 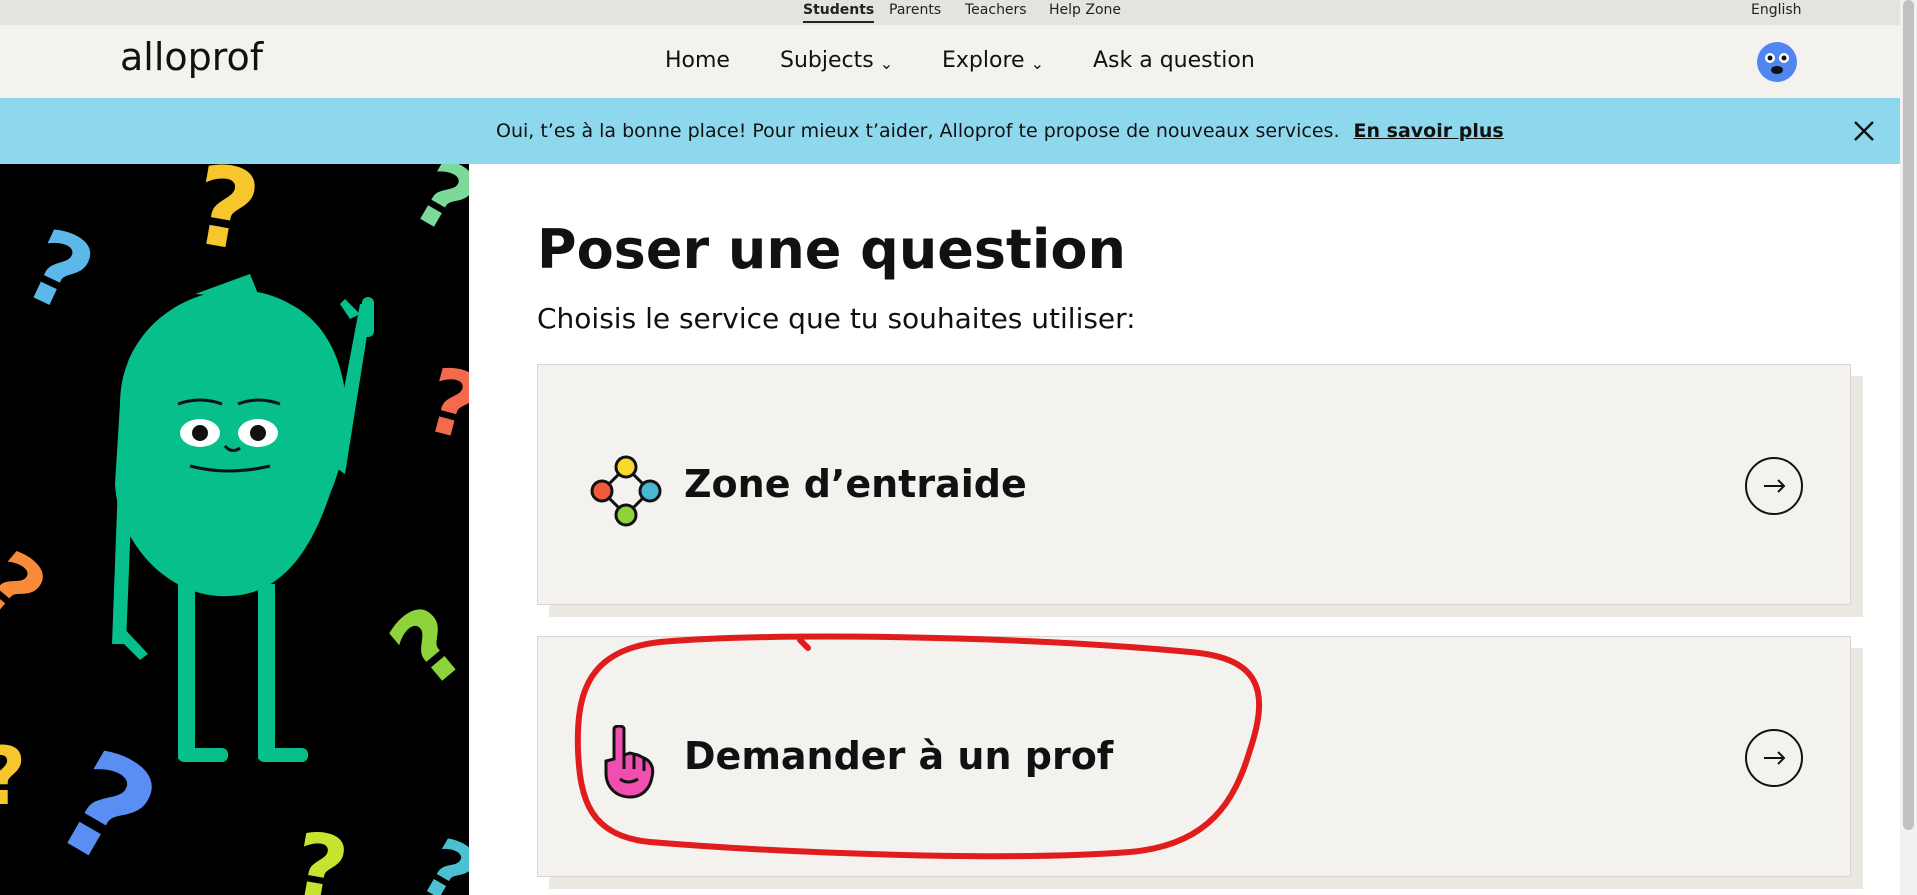 I want to click on page-title: Poser une question, so click(x=831, y=249).